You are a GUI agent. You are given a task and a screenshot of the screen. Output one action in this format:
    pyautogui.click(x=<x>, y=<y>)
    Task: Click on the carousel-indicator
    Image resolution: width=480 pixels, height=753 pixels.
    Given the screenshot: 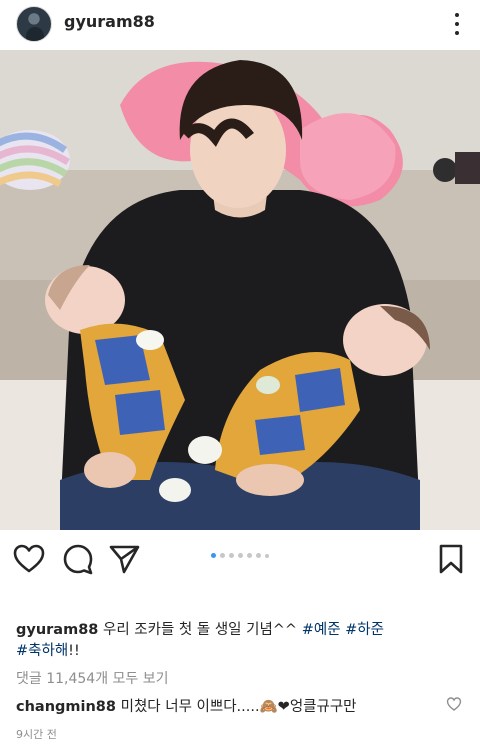 What is the action you would take?
    pyautogui.click(x=240, y=555)
    